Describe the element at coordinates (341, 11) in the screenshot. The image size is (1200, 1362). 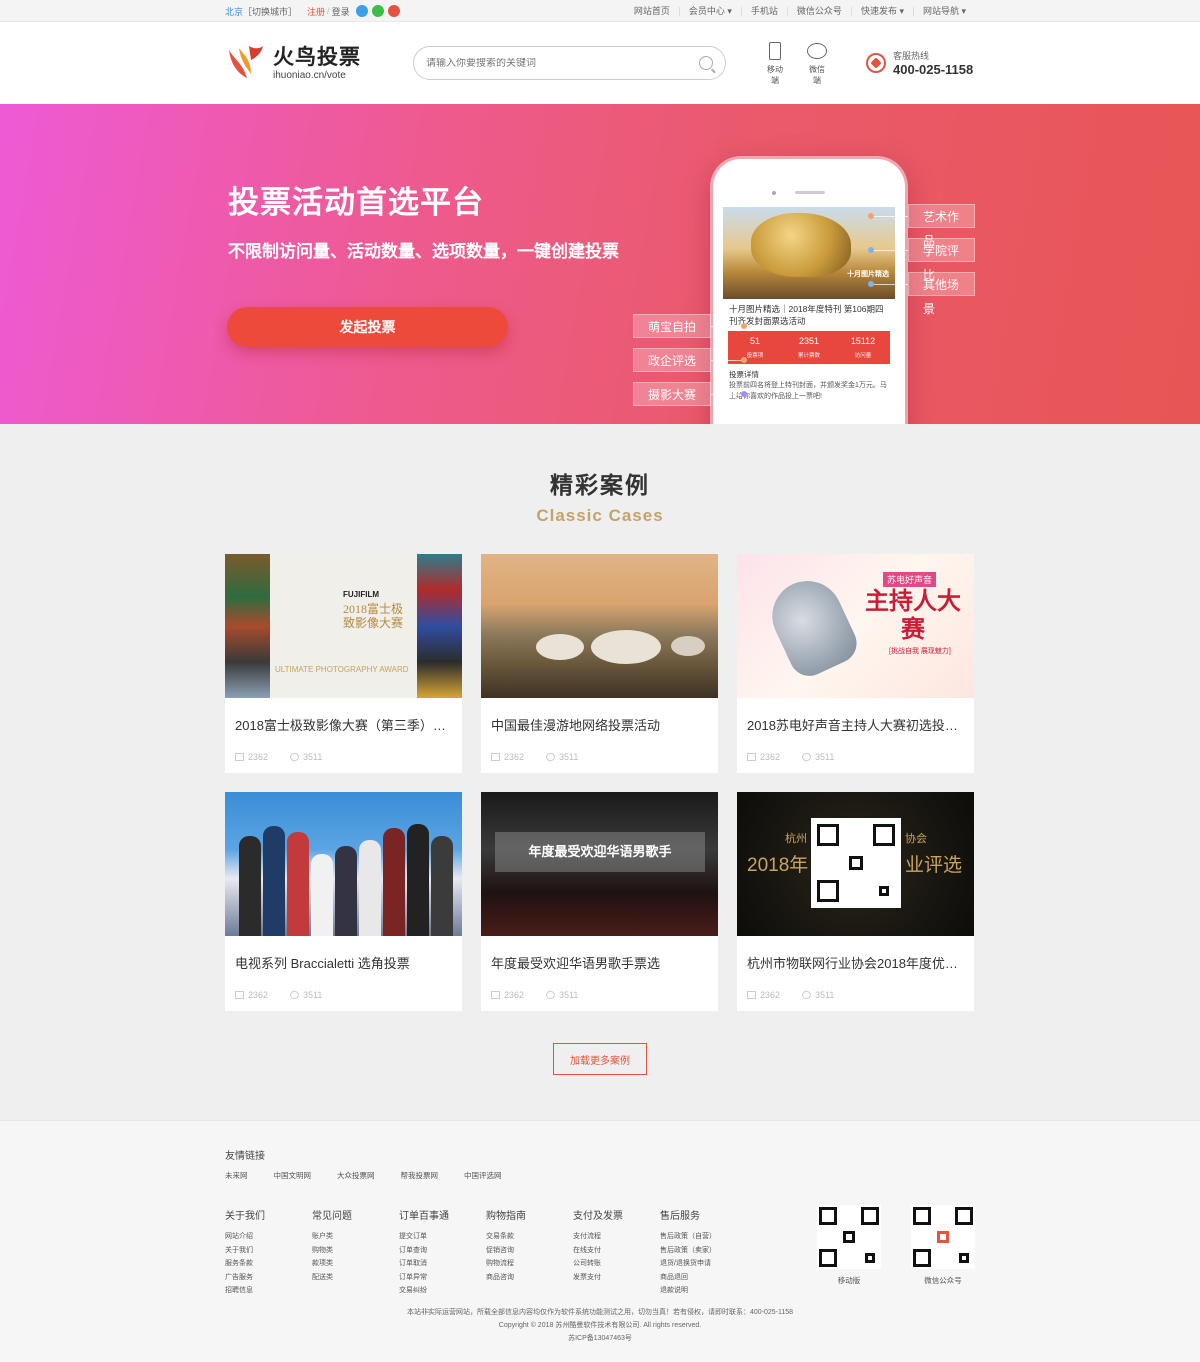
I see `login-link: 登录` at that location.